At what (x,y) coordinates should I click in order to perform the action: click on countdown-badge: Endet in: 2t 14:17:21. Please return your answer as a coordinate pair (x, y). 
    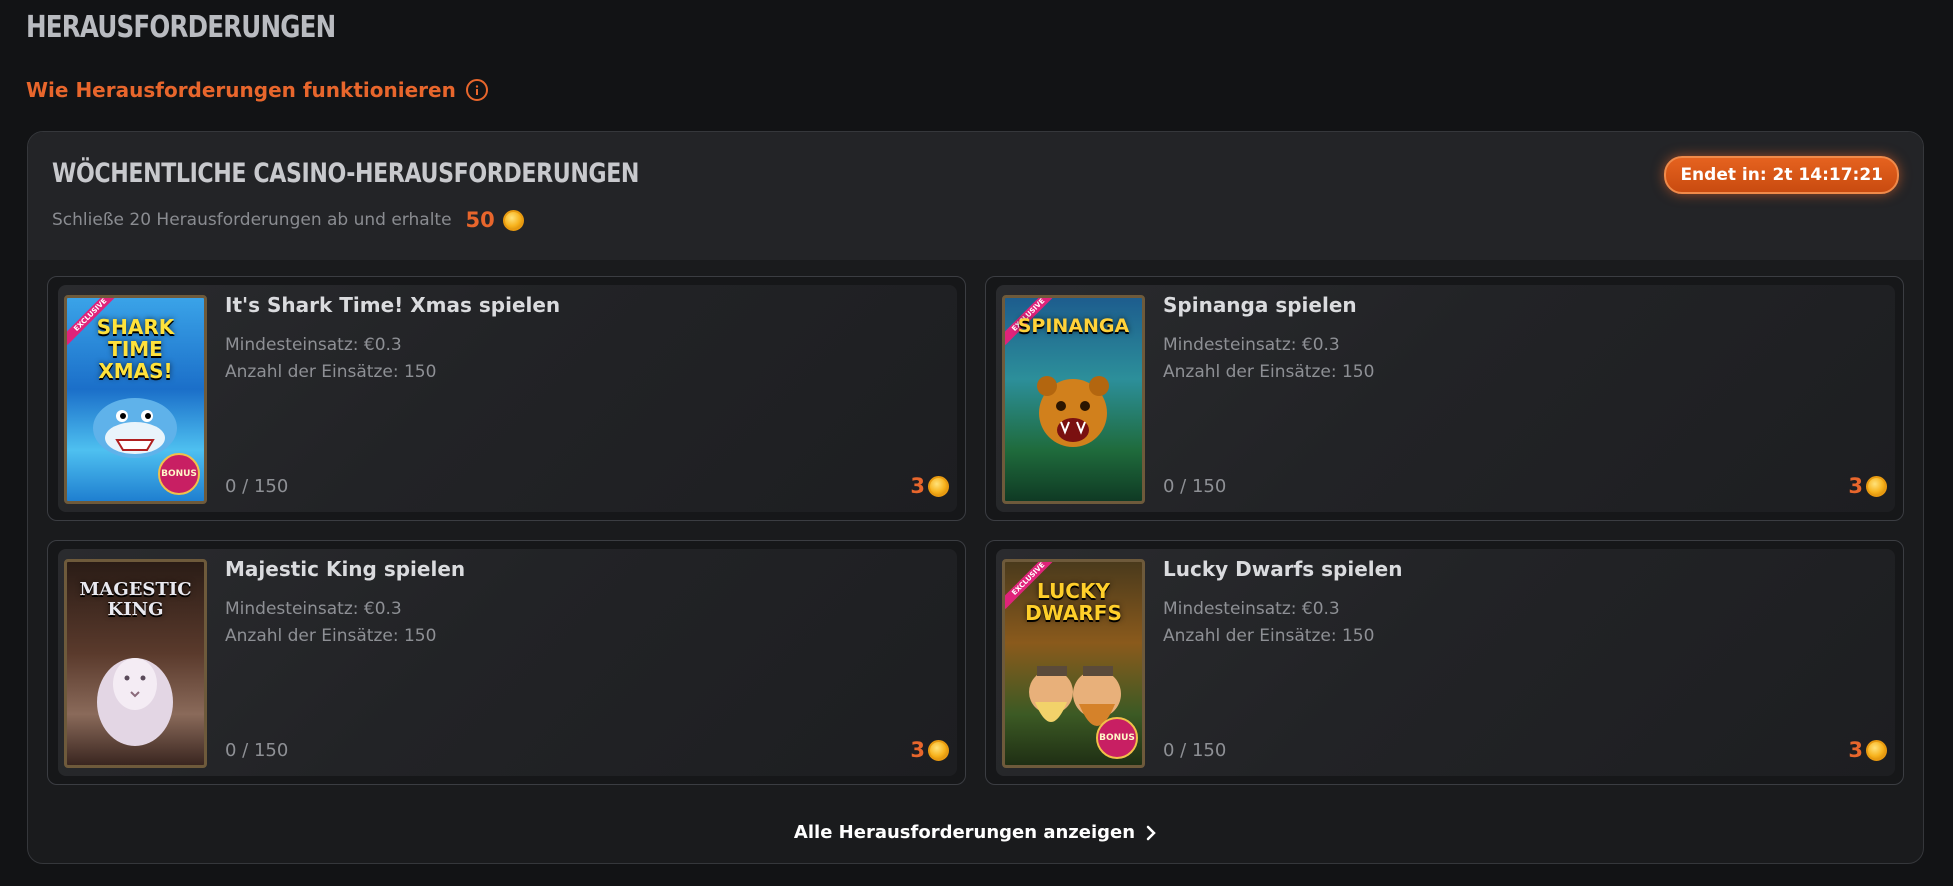
    Looking at the image, I should click on (1781, 175).